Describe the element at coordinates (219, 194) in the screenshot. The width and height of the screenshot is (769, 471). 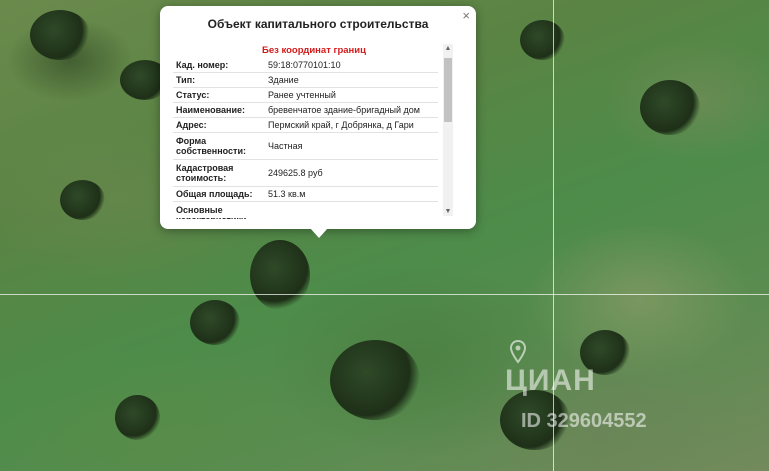
I see `attr-key: Общая площадь:` at that location.